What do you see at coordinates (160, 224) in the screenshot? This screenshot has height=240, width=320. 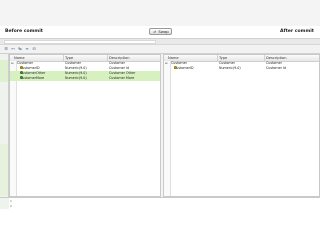 I see `window-footer` at bounding box center [160, 224].